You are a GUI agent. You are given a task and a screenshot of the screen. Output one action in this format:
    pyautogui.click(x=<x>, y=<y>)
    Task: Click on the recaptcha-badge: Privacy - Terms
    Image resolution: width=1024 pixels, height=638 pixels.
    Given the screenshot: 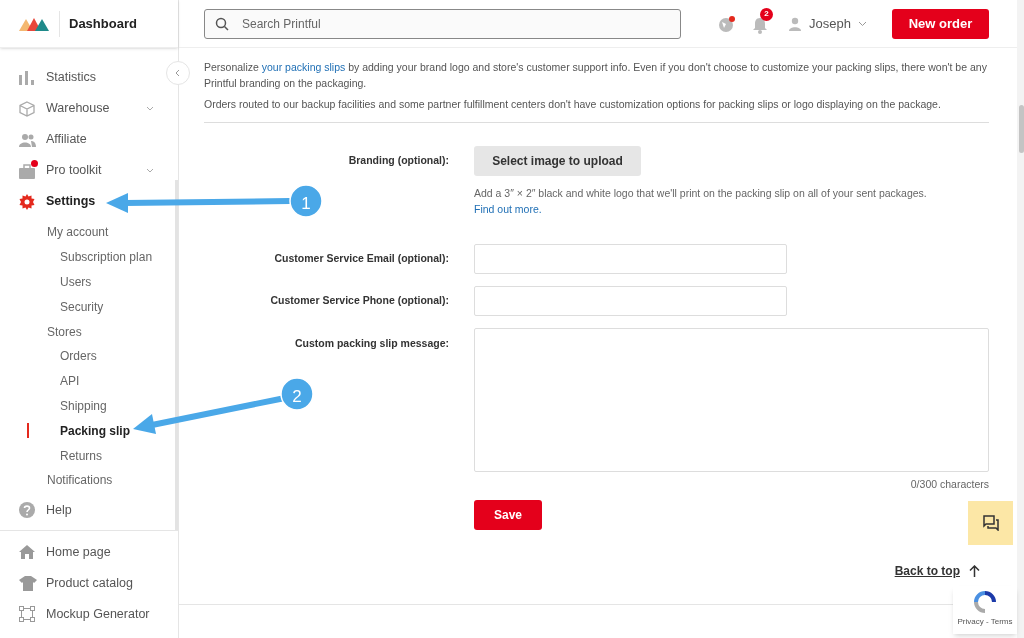 What is the action you would take?
    pyautogui.click(x=985, y=610)
    